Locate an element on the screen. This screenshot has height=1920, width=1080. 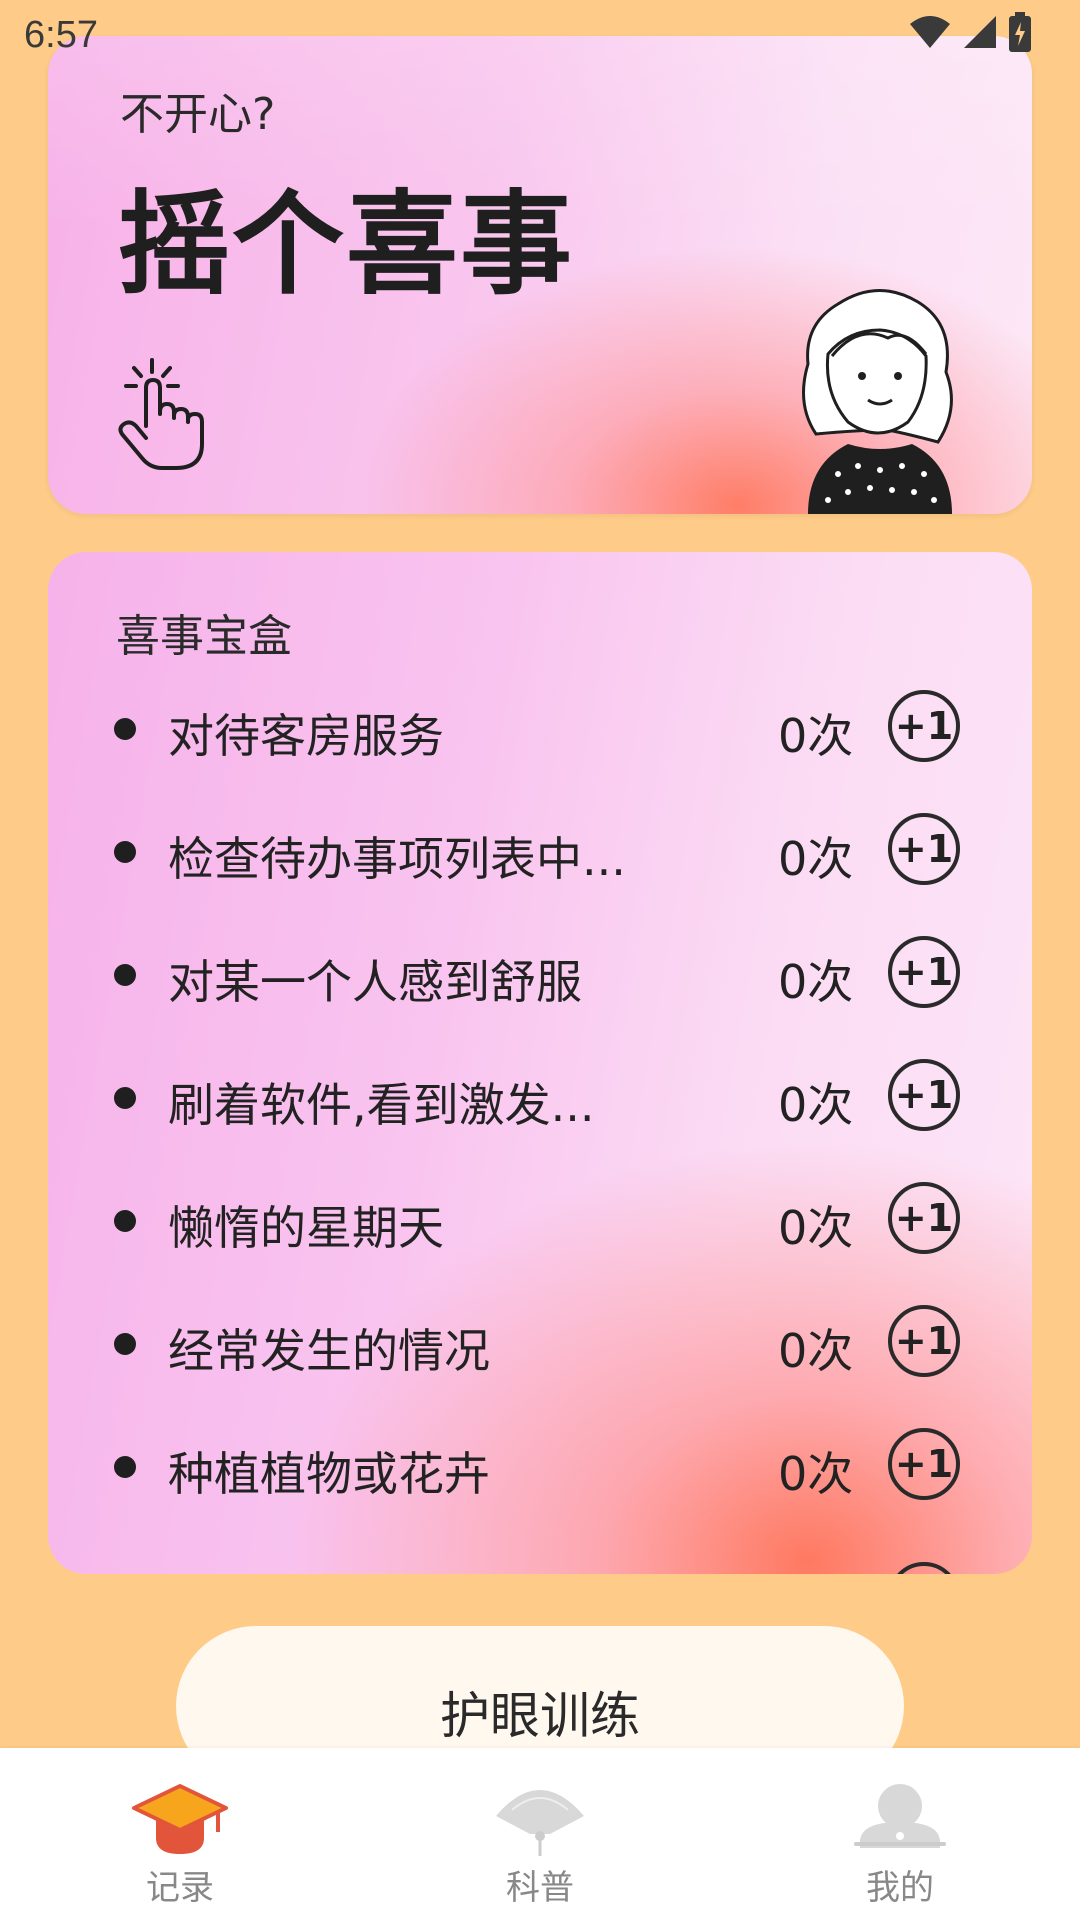
nav-item-mine: 我的 is located at coordinates (900, 1834).